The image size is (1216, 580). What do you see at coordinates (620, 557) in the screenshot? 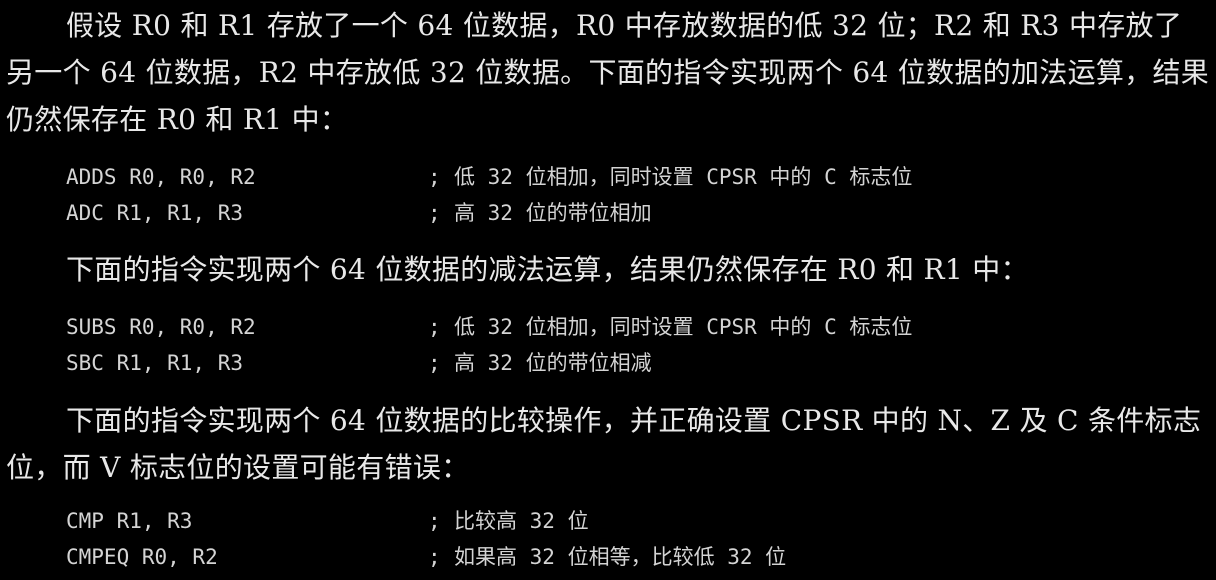
I see `code-comment: 如果高 32 位相等，比较低 32 位` at bounding box center [620, 557].